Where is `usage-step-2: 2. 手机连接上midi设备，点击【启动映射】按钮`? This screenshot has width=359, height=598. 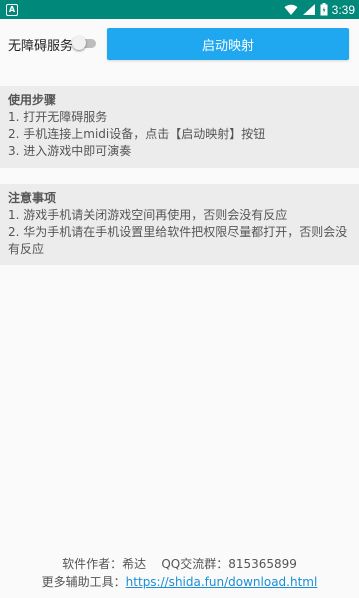
usage-step-2: 2. 手机连接上midi设备，点击【启动映射】按钮 is located at coordinates (137, 134).